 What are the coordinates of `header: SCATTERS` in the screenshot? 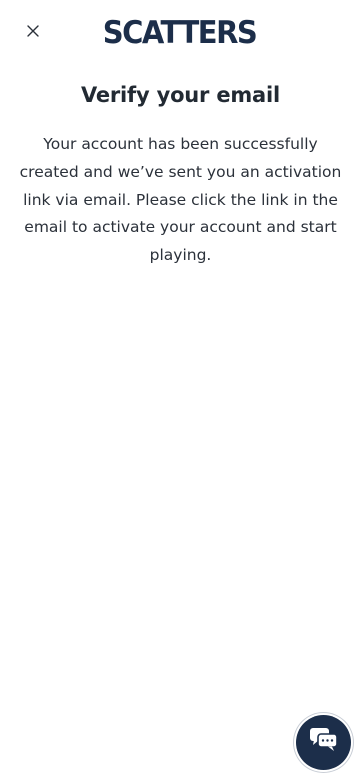 It's located at (180, 33).